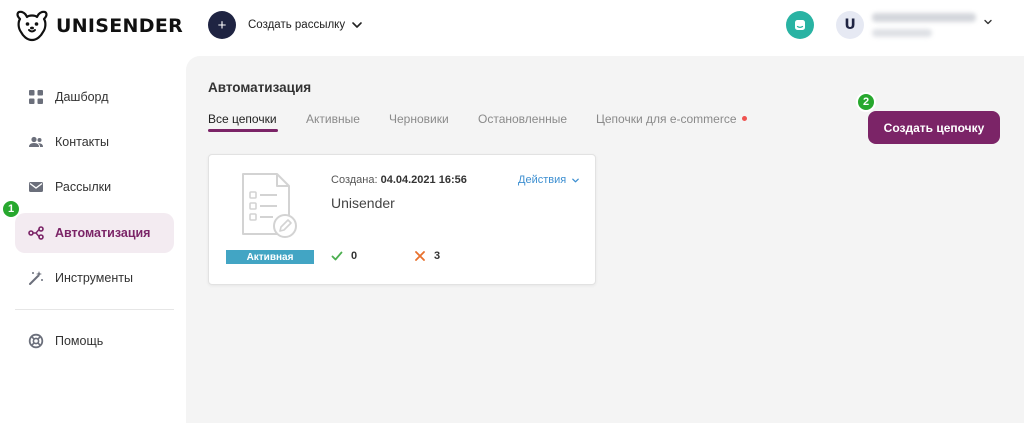  Describe the element at coordinates (11, 209) in the screenshot. I see `step-marker-1: 1` at that location.